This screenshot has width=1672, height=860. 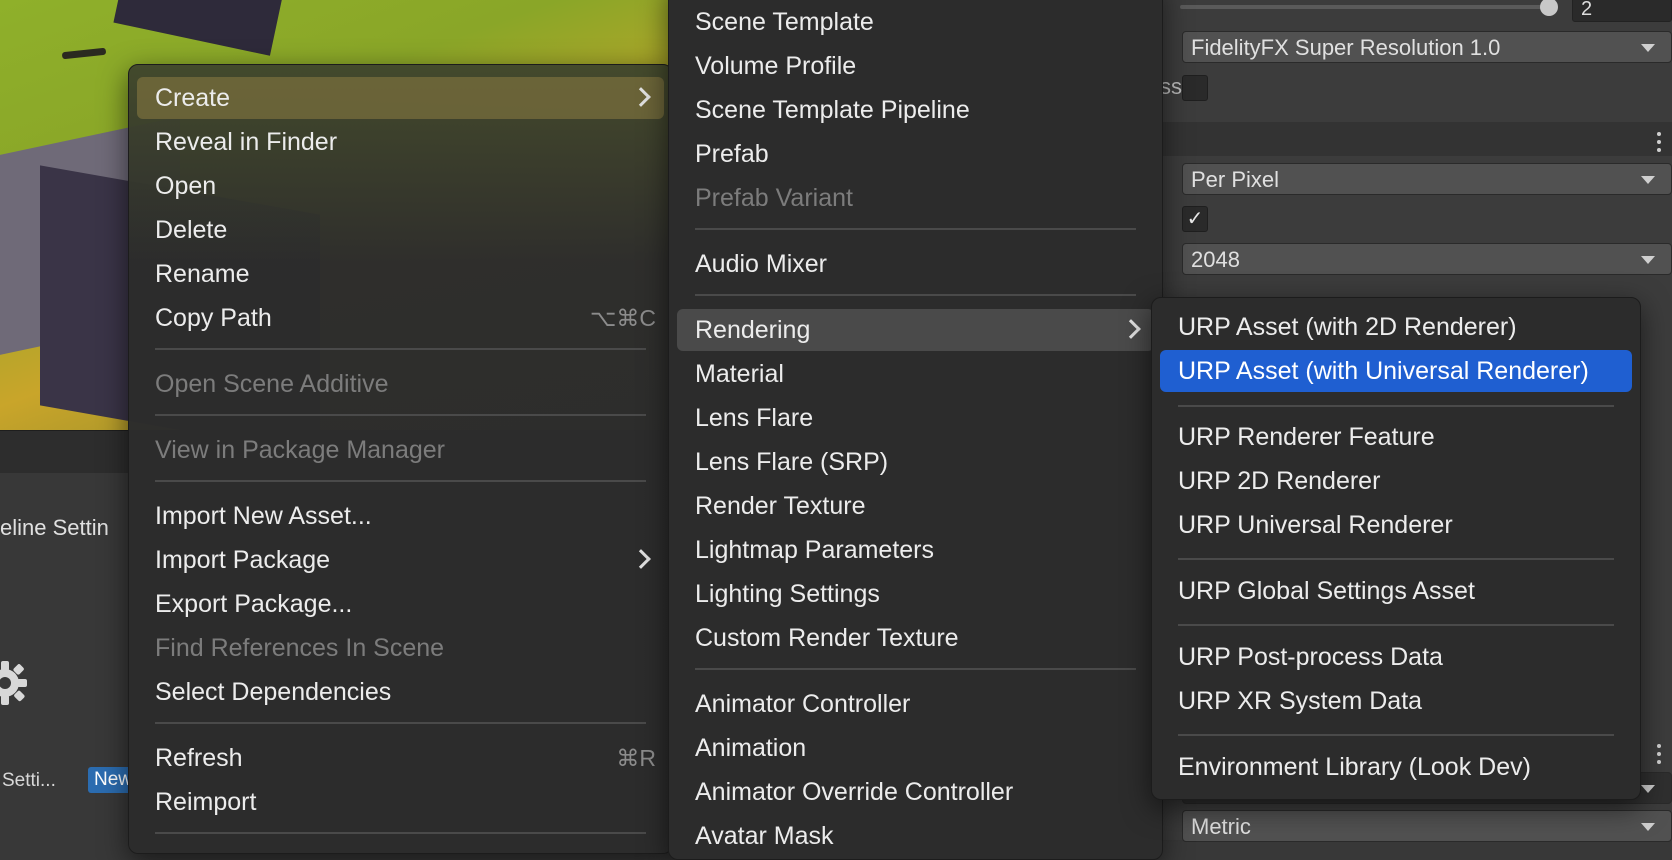 What do you see at coordinates (1195, 88) in the screenshot?
I see `checkbox` at bounding box center [1195, 88].